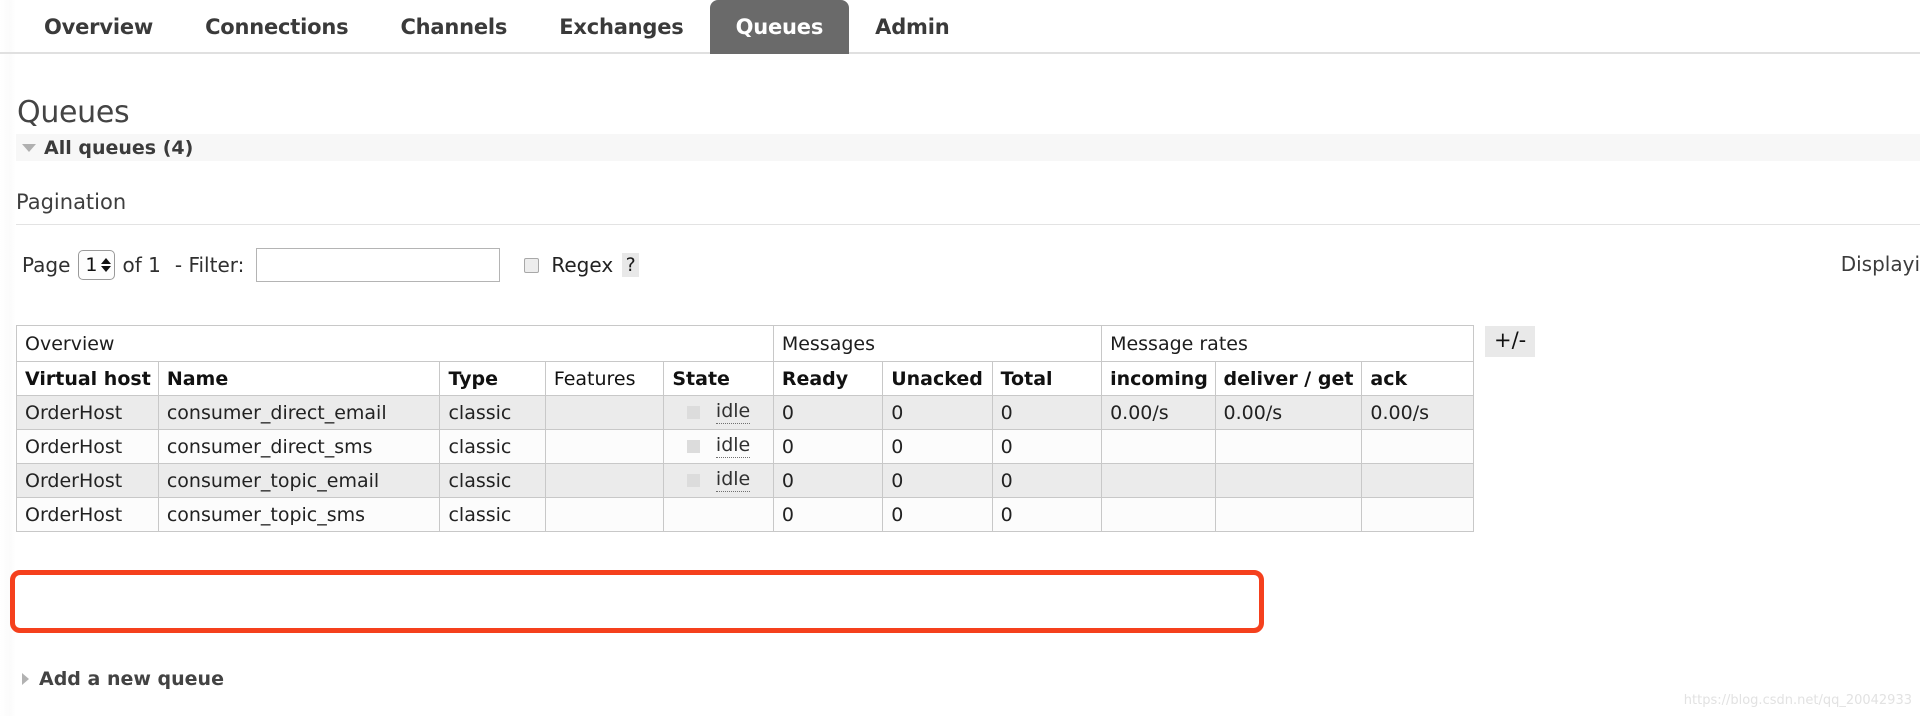 This screenshot has width=1920, height=716. What do you see at coordinates (395, 343) in the screenshot?
I see `group-header-overview: Overview` at bounding box center [395, 343].